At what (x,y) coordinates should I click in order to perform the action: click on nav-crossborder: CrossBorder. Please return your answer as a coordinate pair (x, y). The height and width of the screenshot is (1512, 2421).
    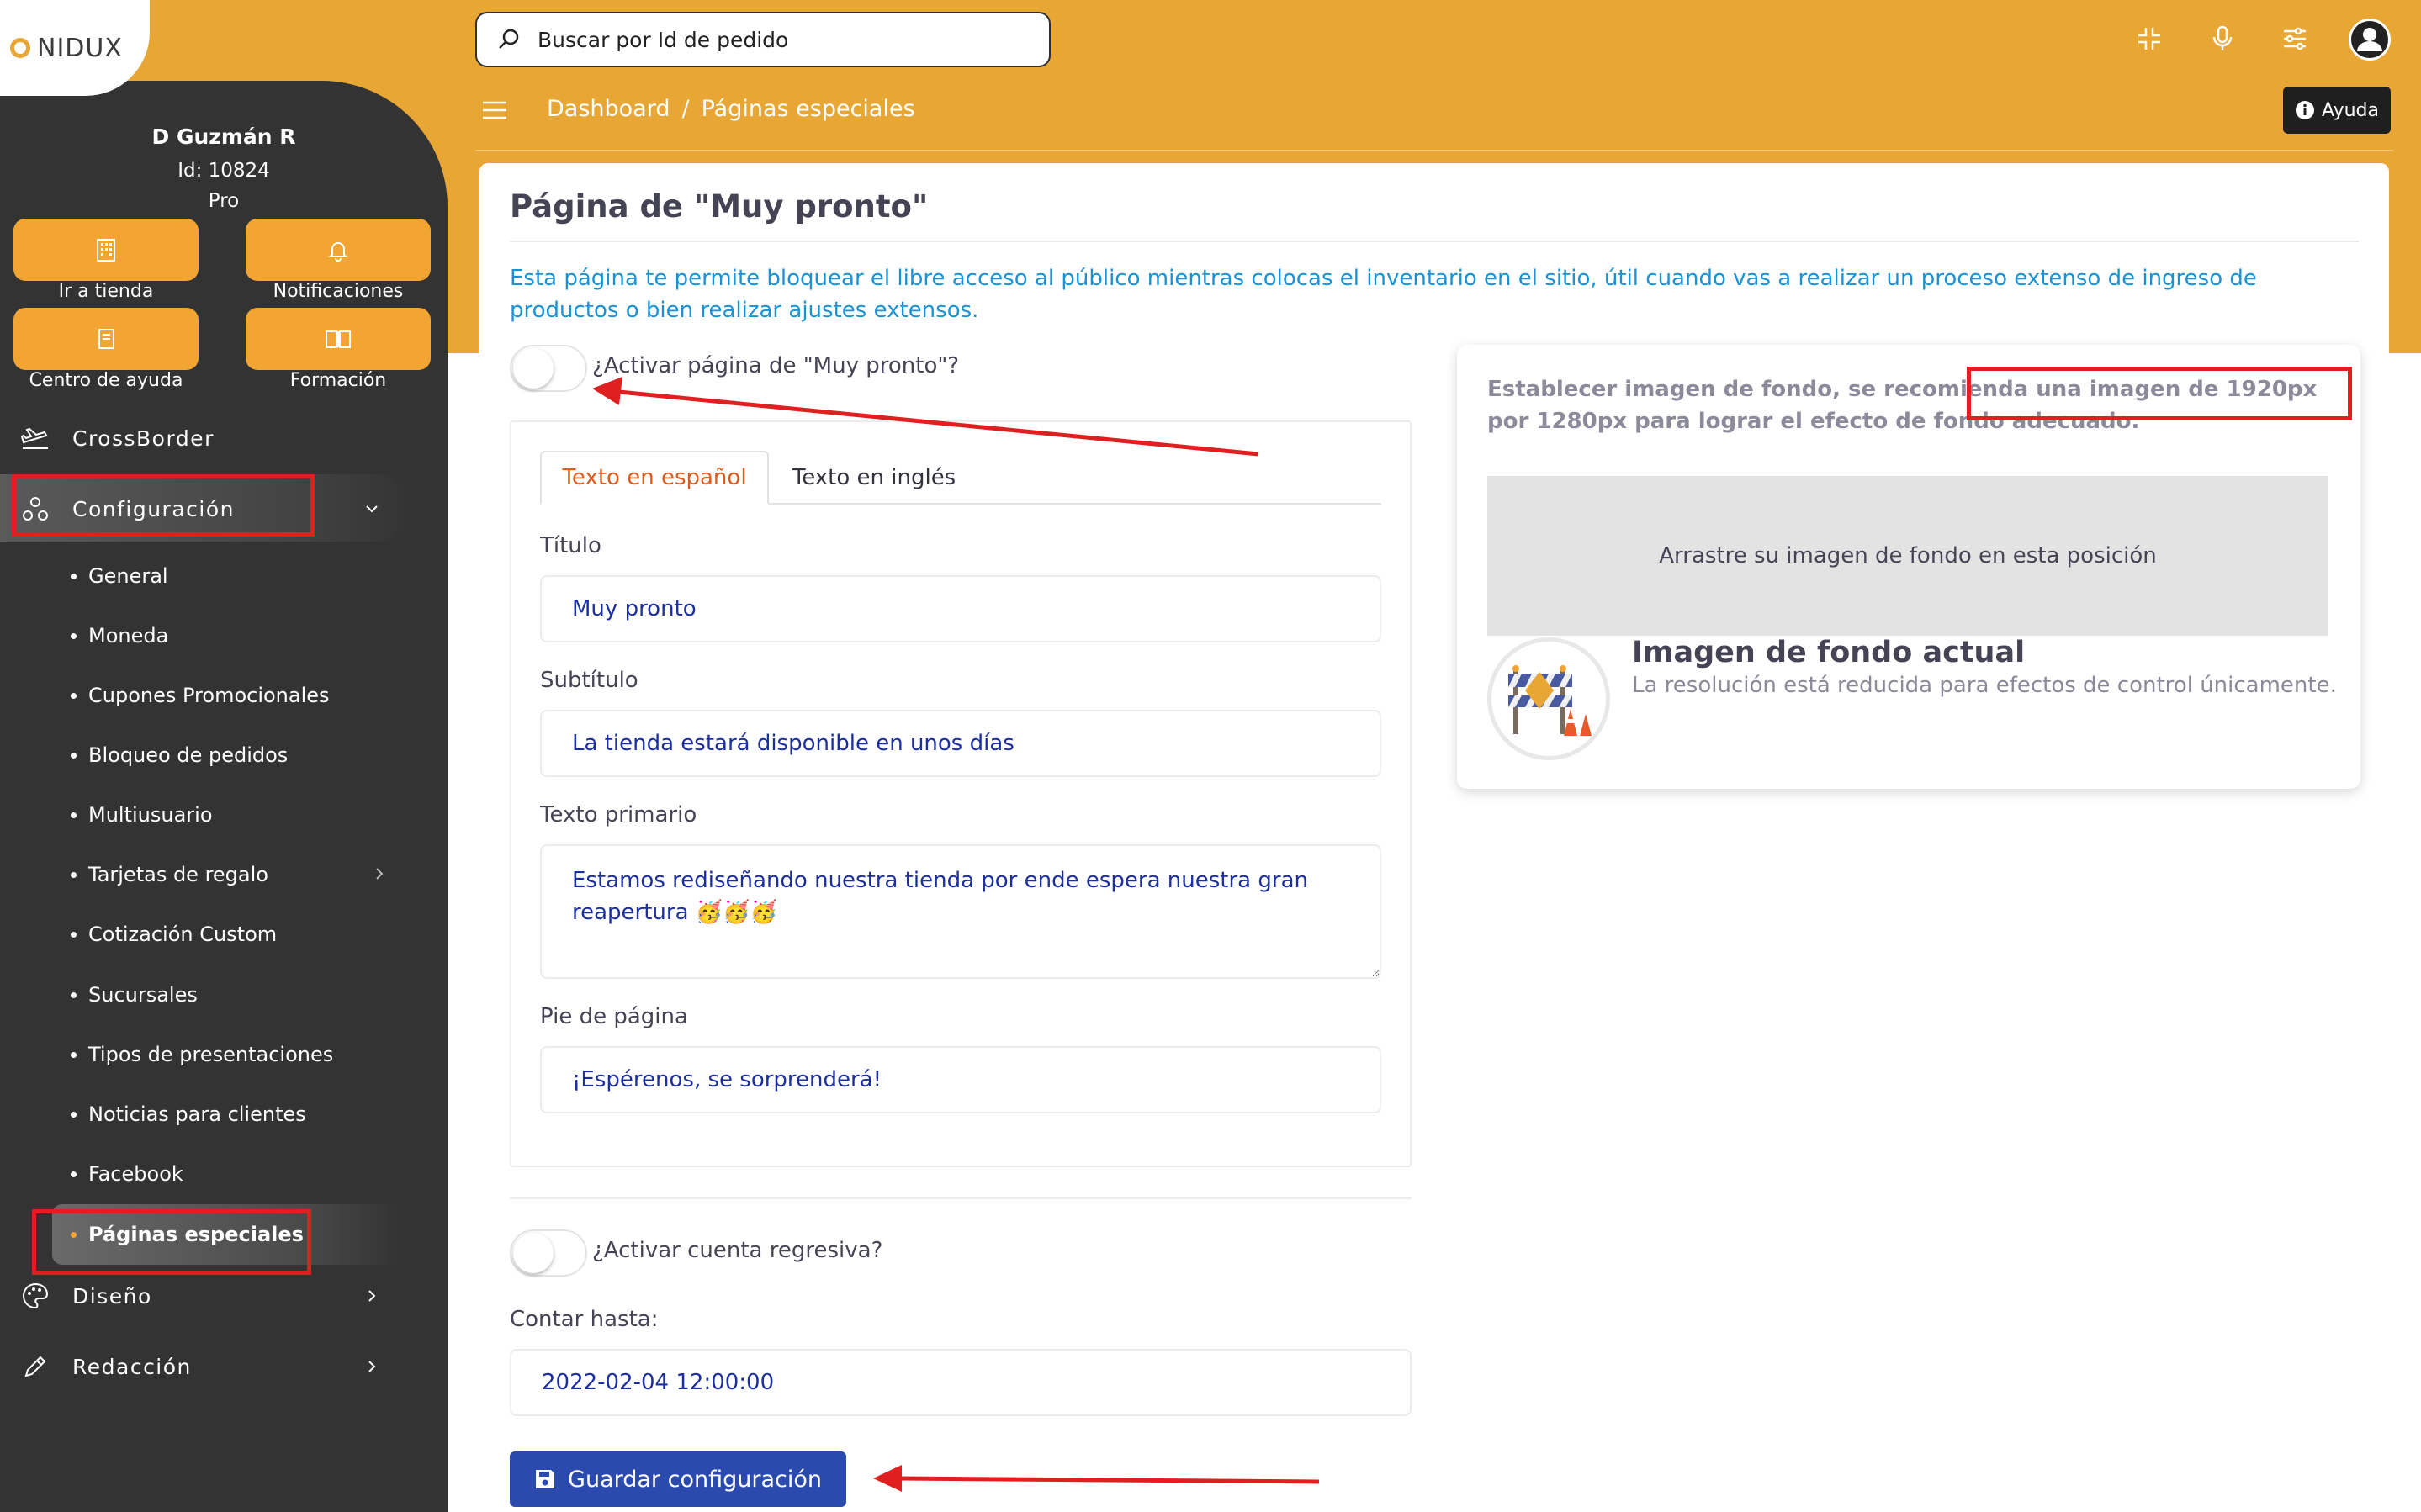
    Looking at the image, I should click on (206, 438).